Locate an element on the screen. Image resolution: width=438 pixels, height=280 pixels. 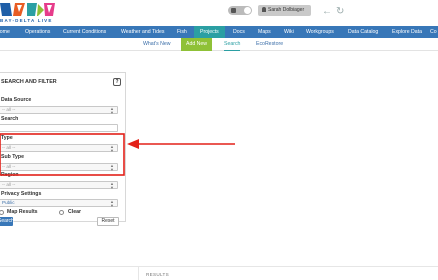
help-button: ? is located at coordinates (117, 82).